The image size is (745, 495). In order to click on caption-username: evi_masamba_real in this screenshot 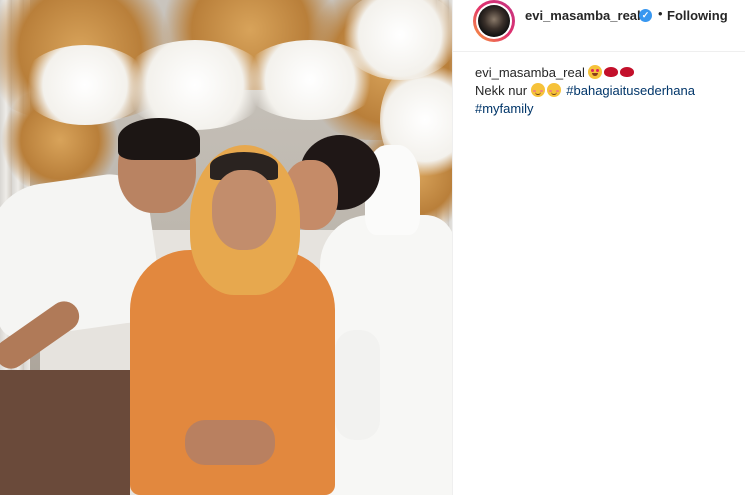, I will do `click(530, 72)`.